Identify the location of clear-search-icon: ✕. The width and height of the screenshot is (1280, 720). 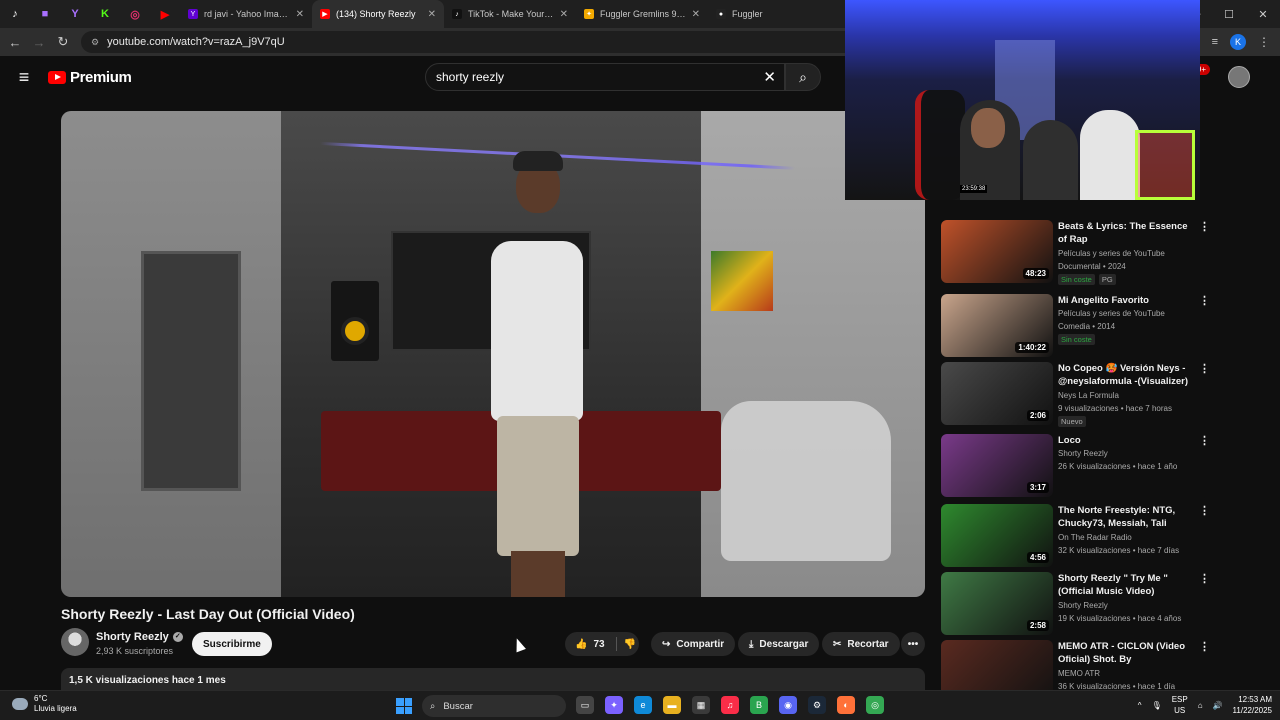
(769, 77).